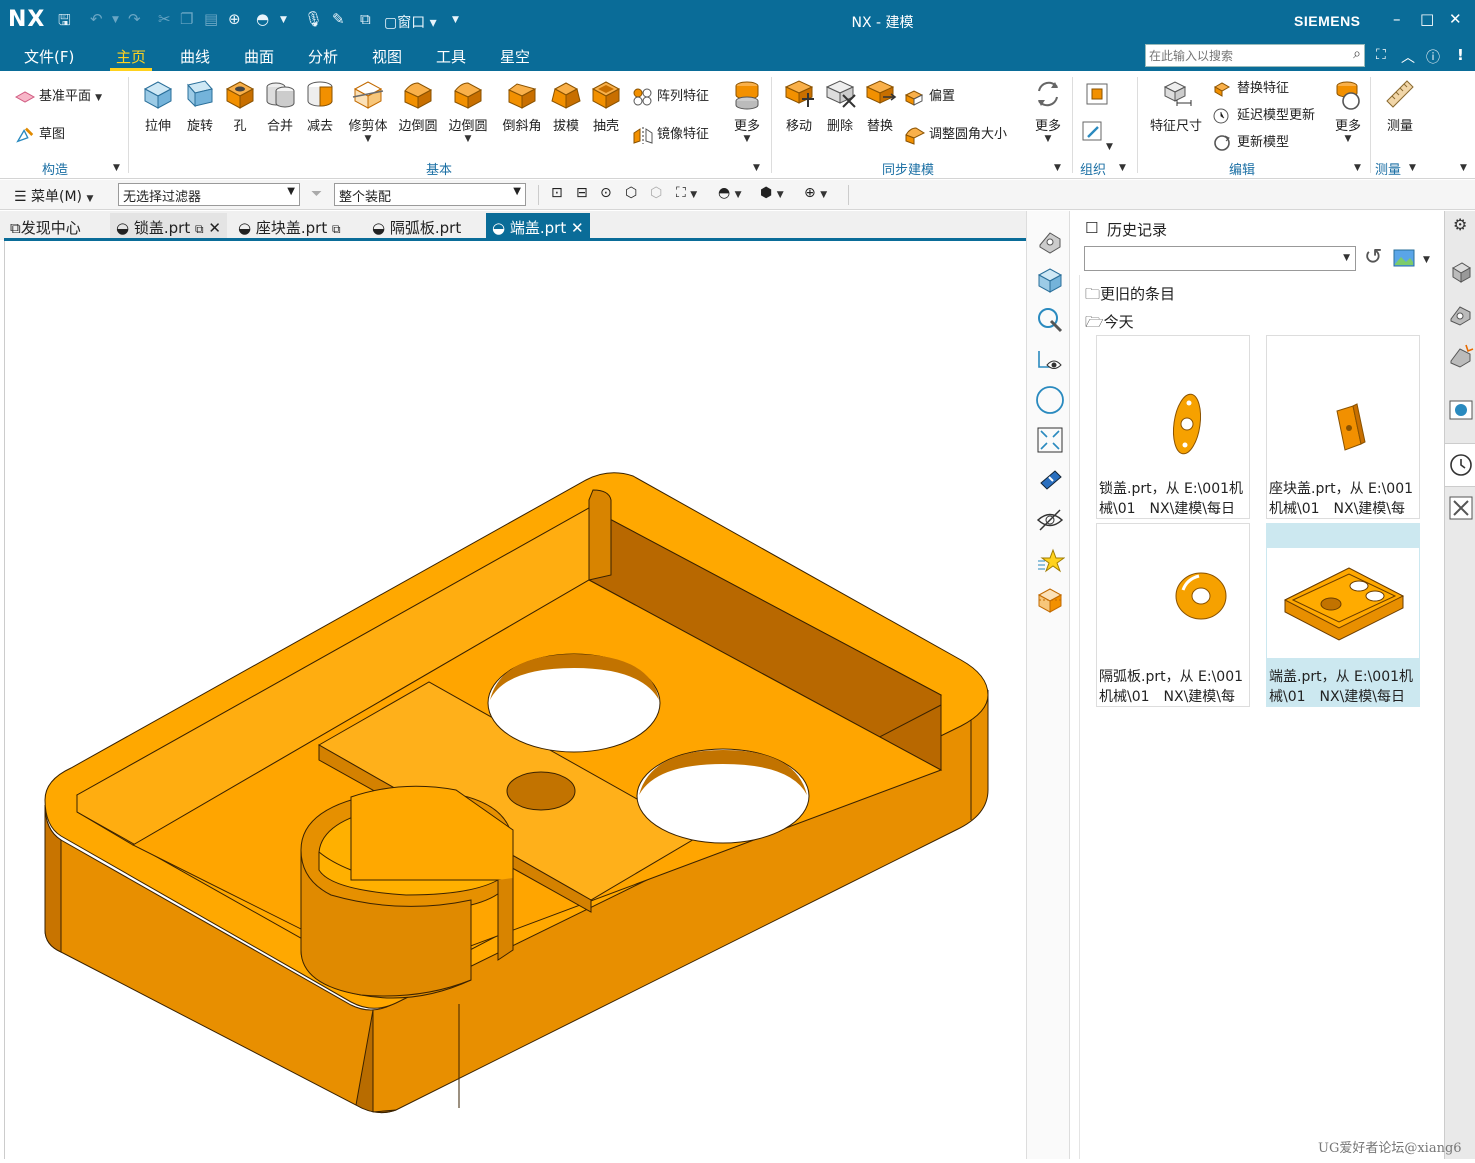  I want to click on history-filter-dropdown-icon: ▼, so click(1346, 258).